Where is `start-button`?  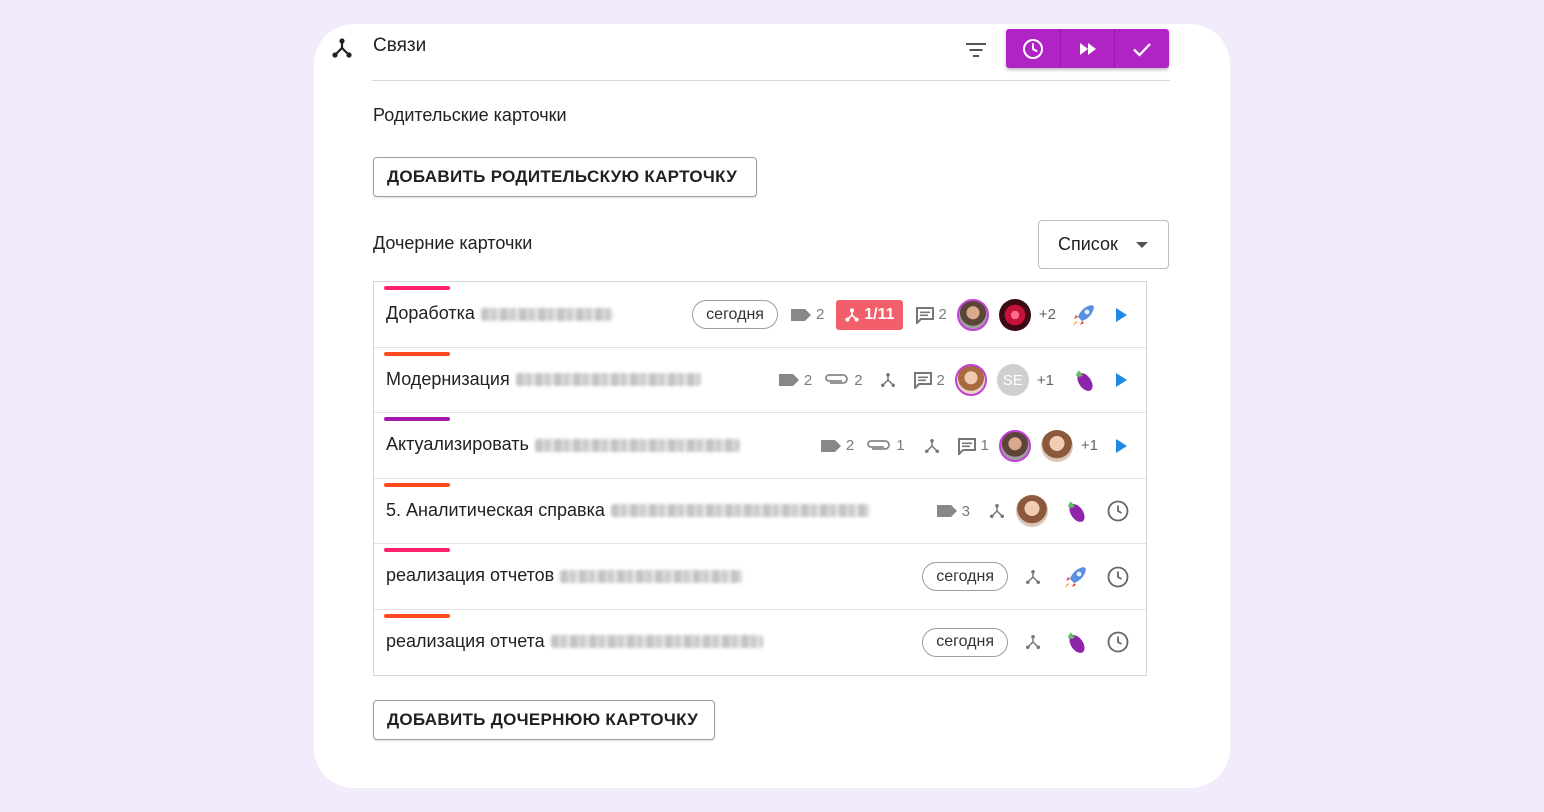 start-button is located at coordinates (1088, 48).